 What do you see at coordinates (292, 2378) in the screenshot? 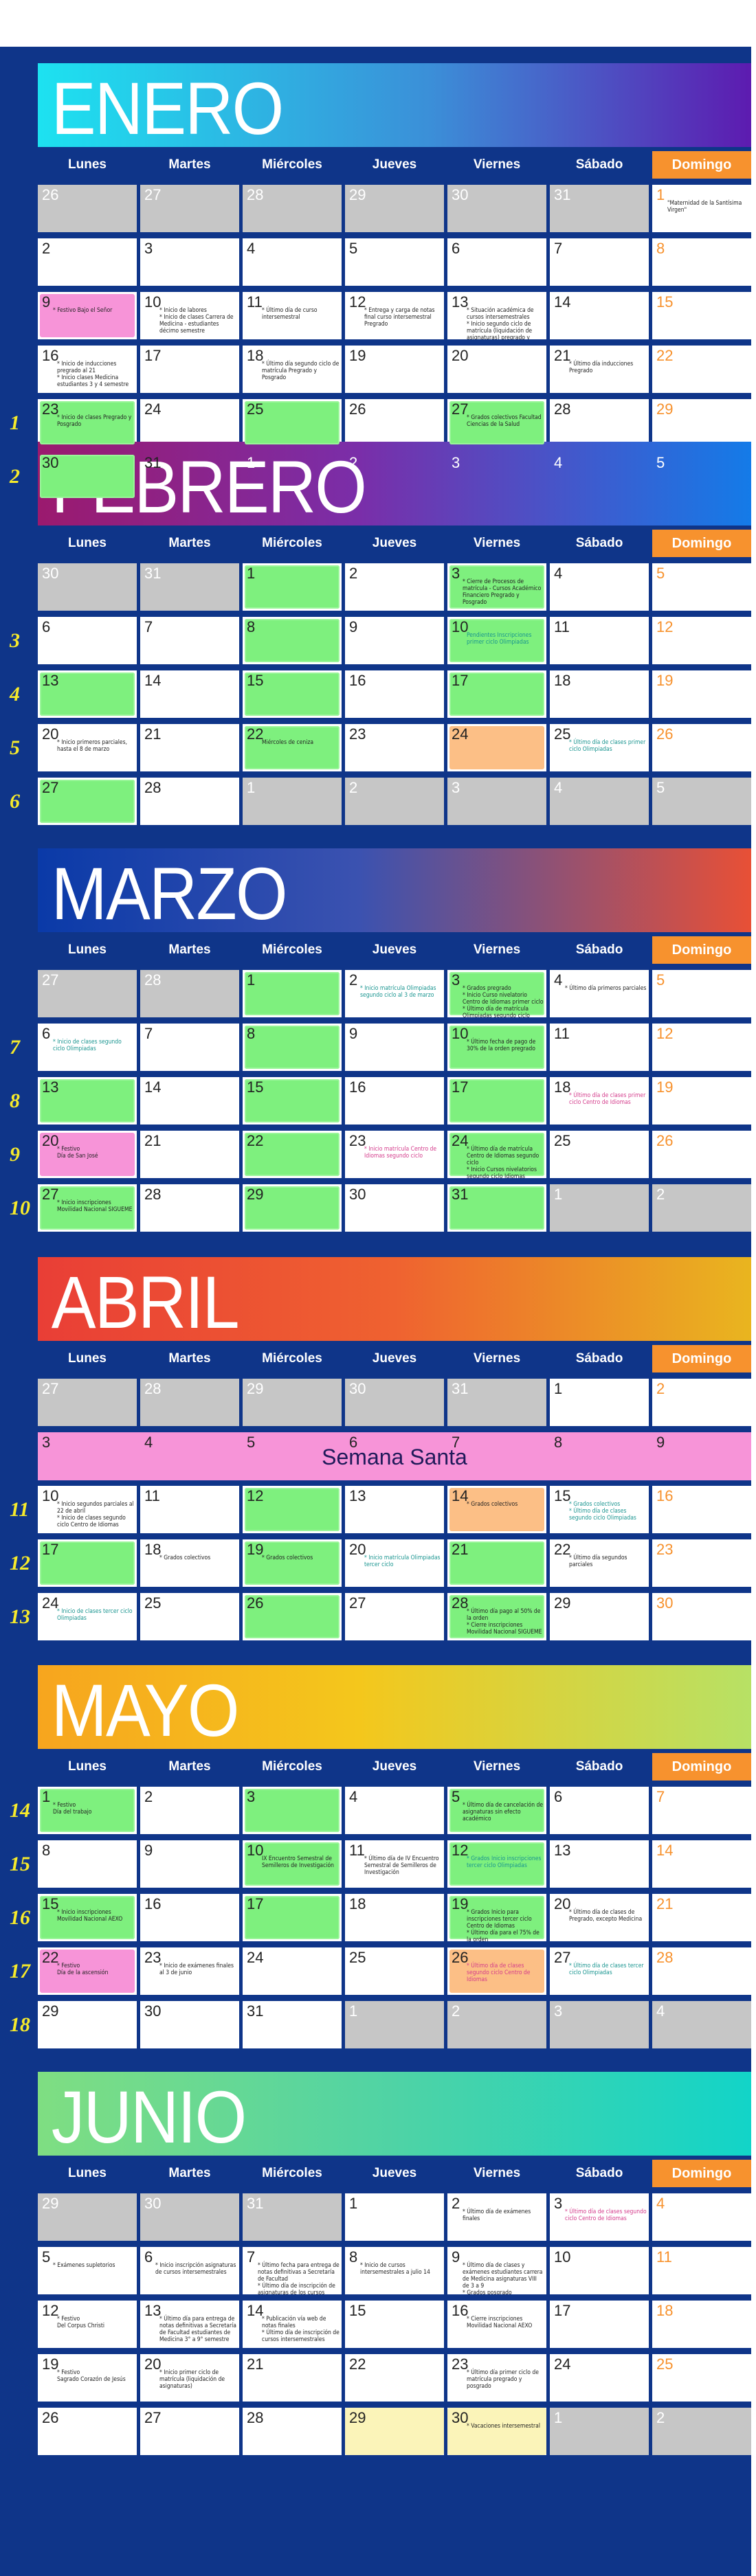
I see `day-cell: 21` at bounding box center [292, 2378].